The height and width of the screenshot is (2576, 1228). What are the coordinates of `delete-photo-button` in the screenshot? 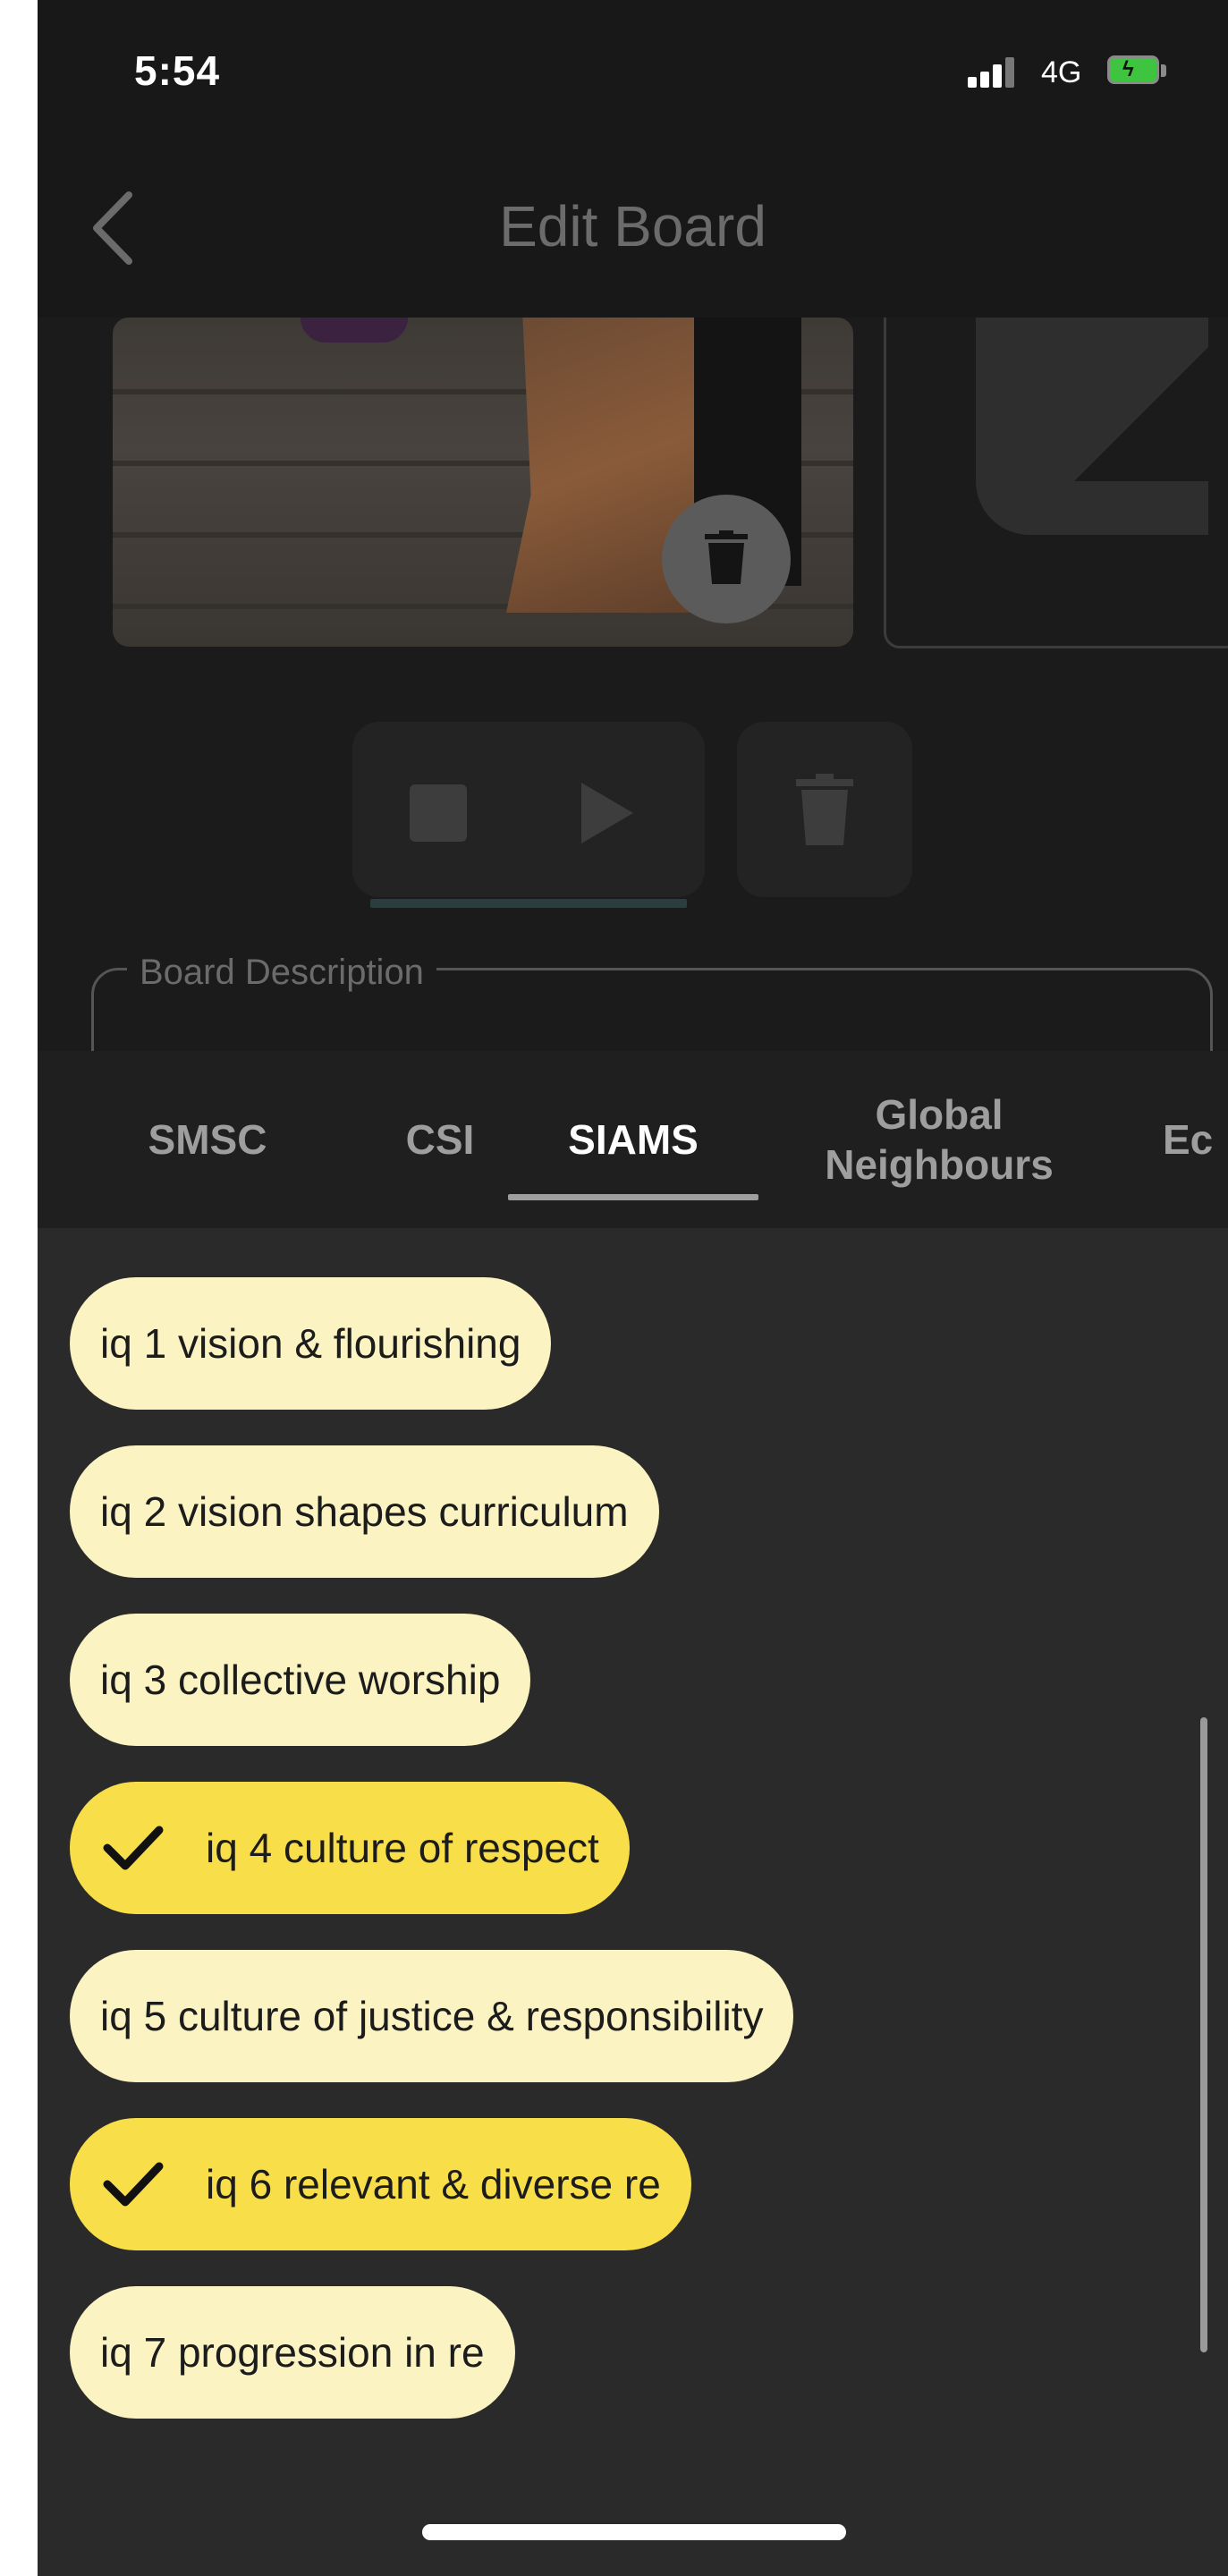 It's located at (726, 559).